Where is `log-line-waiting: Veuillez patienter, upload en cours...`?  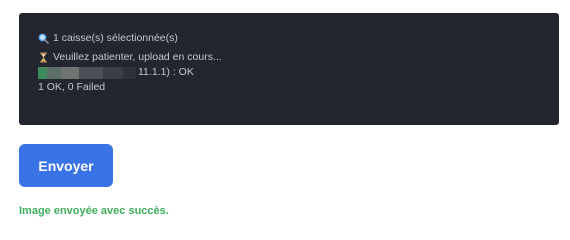 log-line-waiting: Veuillez patienter, upload en cours... is located at coordinates (298, 57).